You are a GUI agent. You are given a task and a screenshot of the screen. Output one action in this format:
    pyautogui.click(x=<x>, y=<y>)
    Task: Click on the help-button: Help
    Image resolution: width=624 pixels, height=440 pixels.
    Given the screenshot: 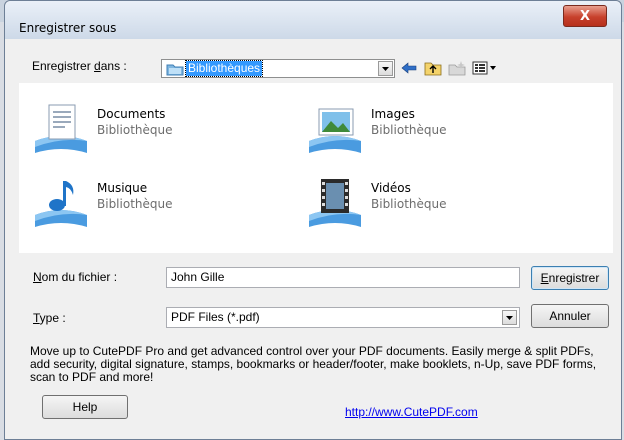 What is the action you would take?
    pyautogui.click(x=85, y=407)
    